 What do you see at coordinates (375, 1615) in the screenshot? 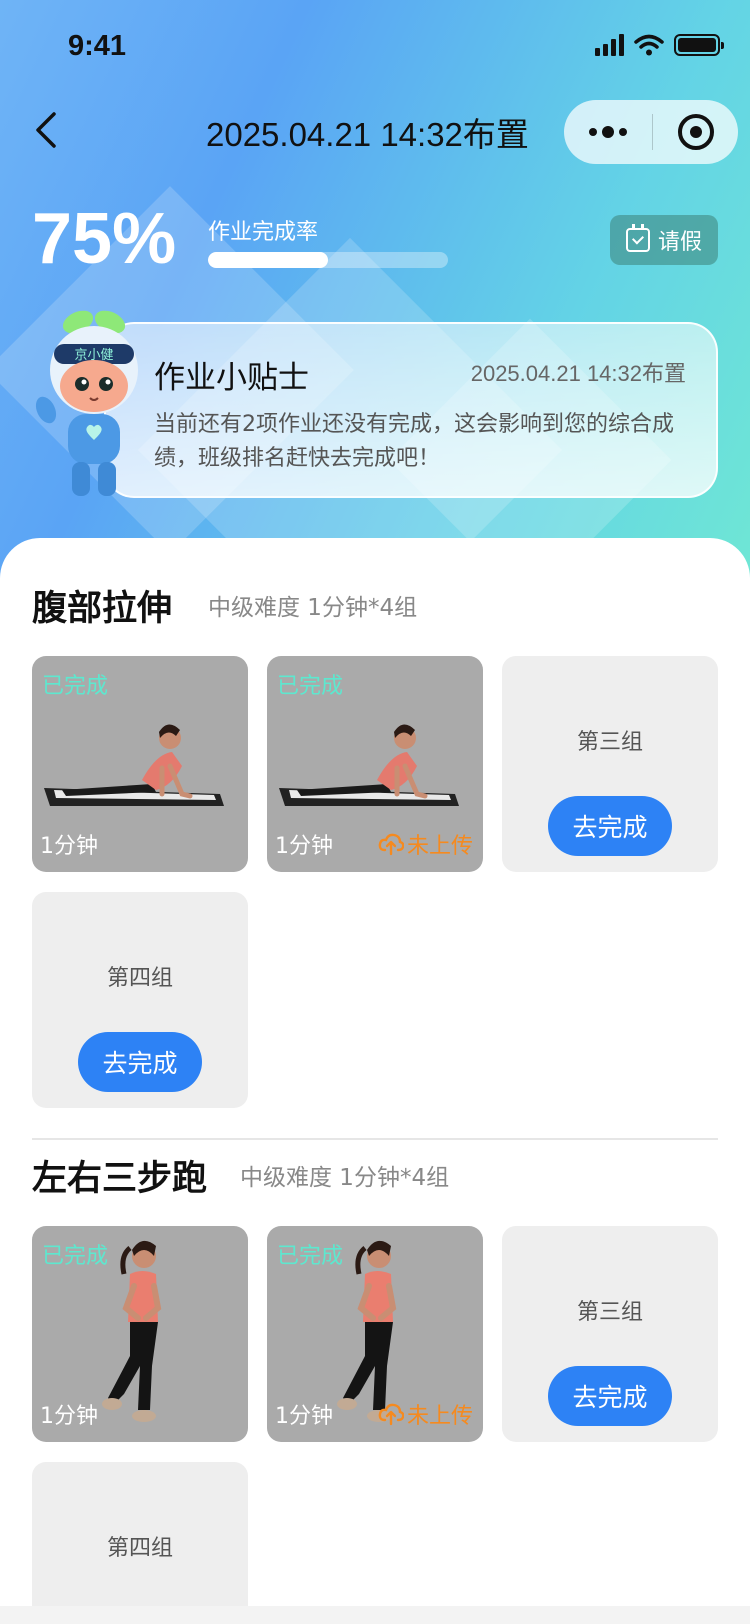
I see `bottom-edge` at bounding box center [375, 1615].